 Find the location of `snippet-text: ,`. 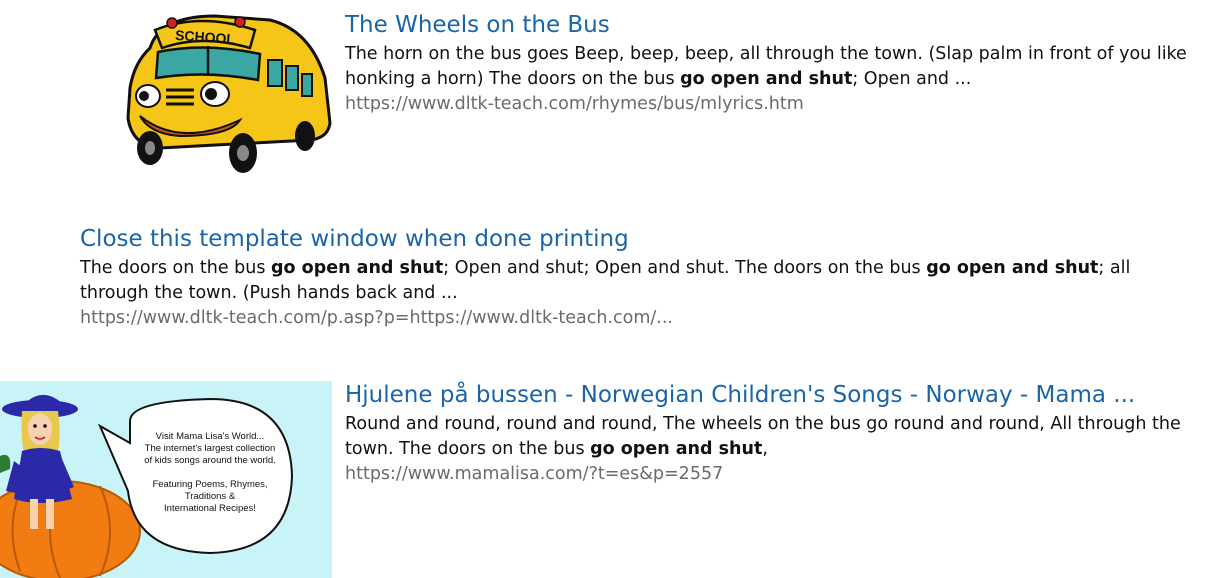

snippet-text: , is located at coordinates (765, 449).